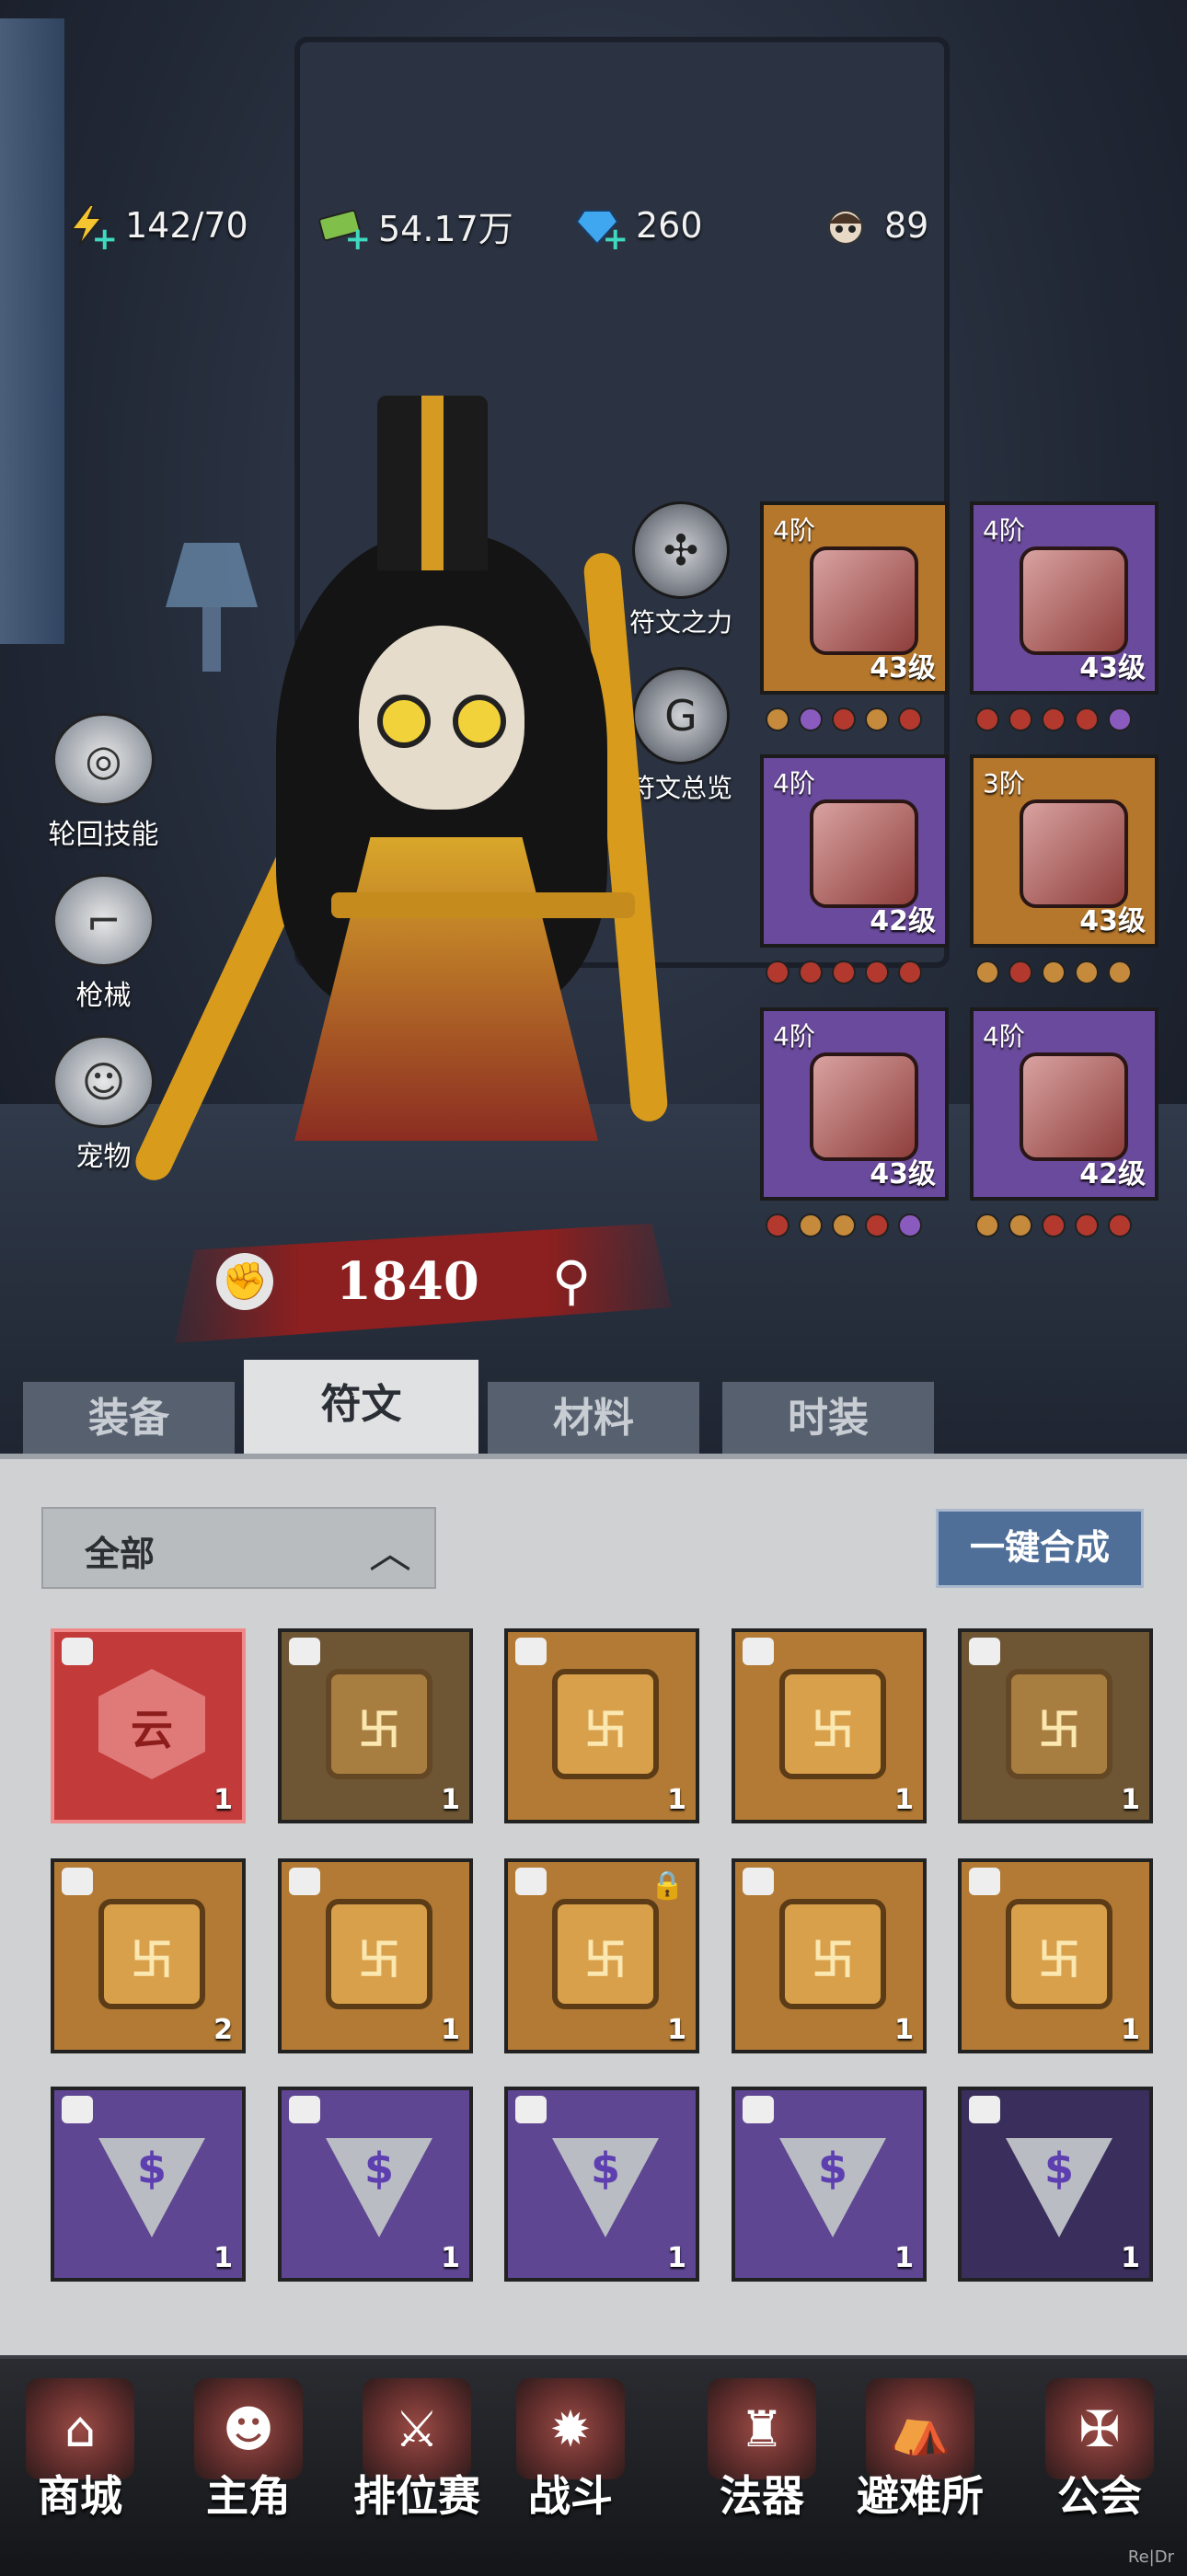  I want to click on equipment-slot-cap: 4阶 43级, so click(854, 620).